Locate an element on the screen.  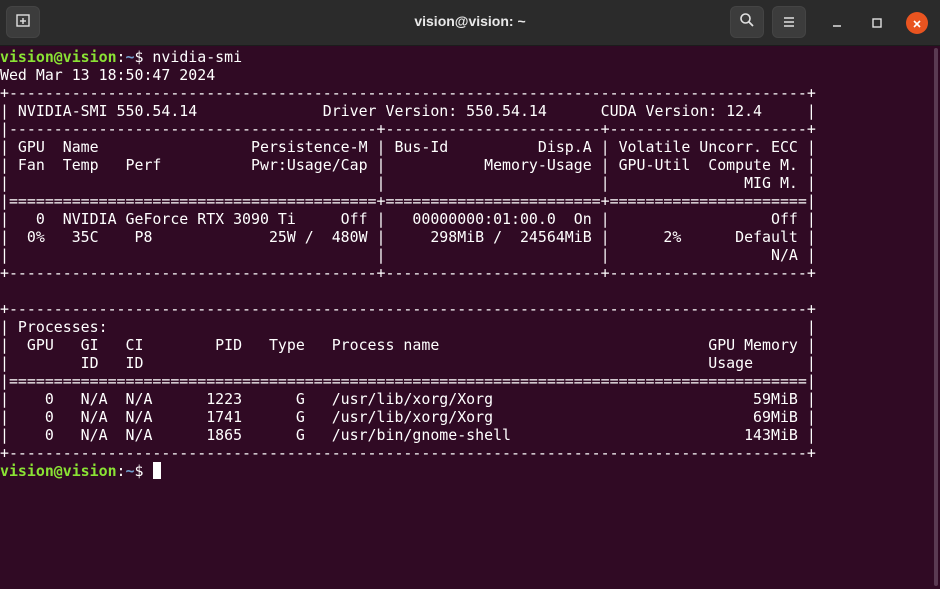
menu-button is located at coordinates (789, 22).